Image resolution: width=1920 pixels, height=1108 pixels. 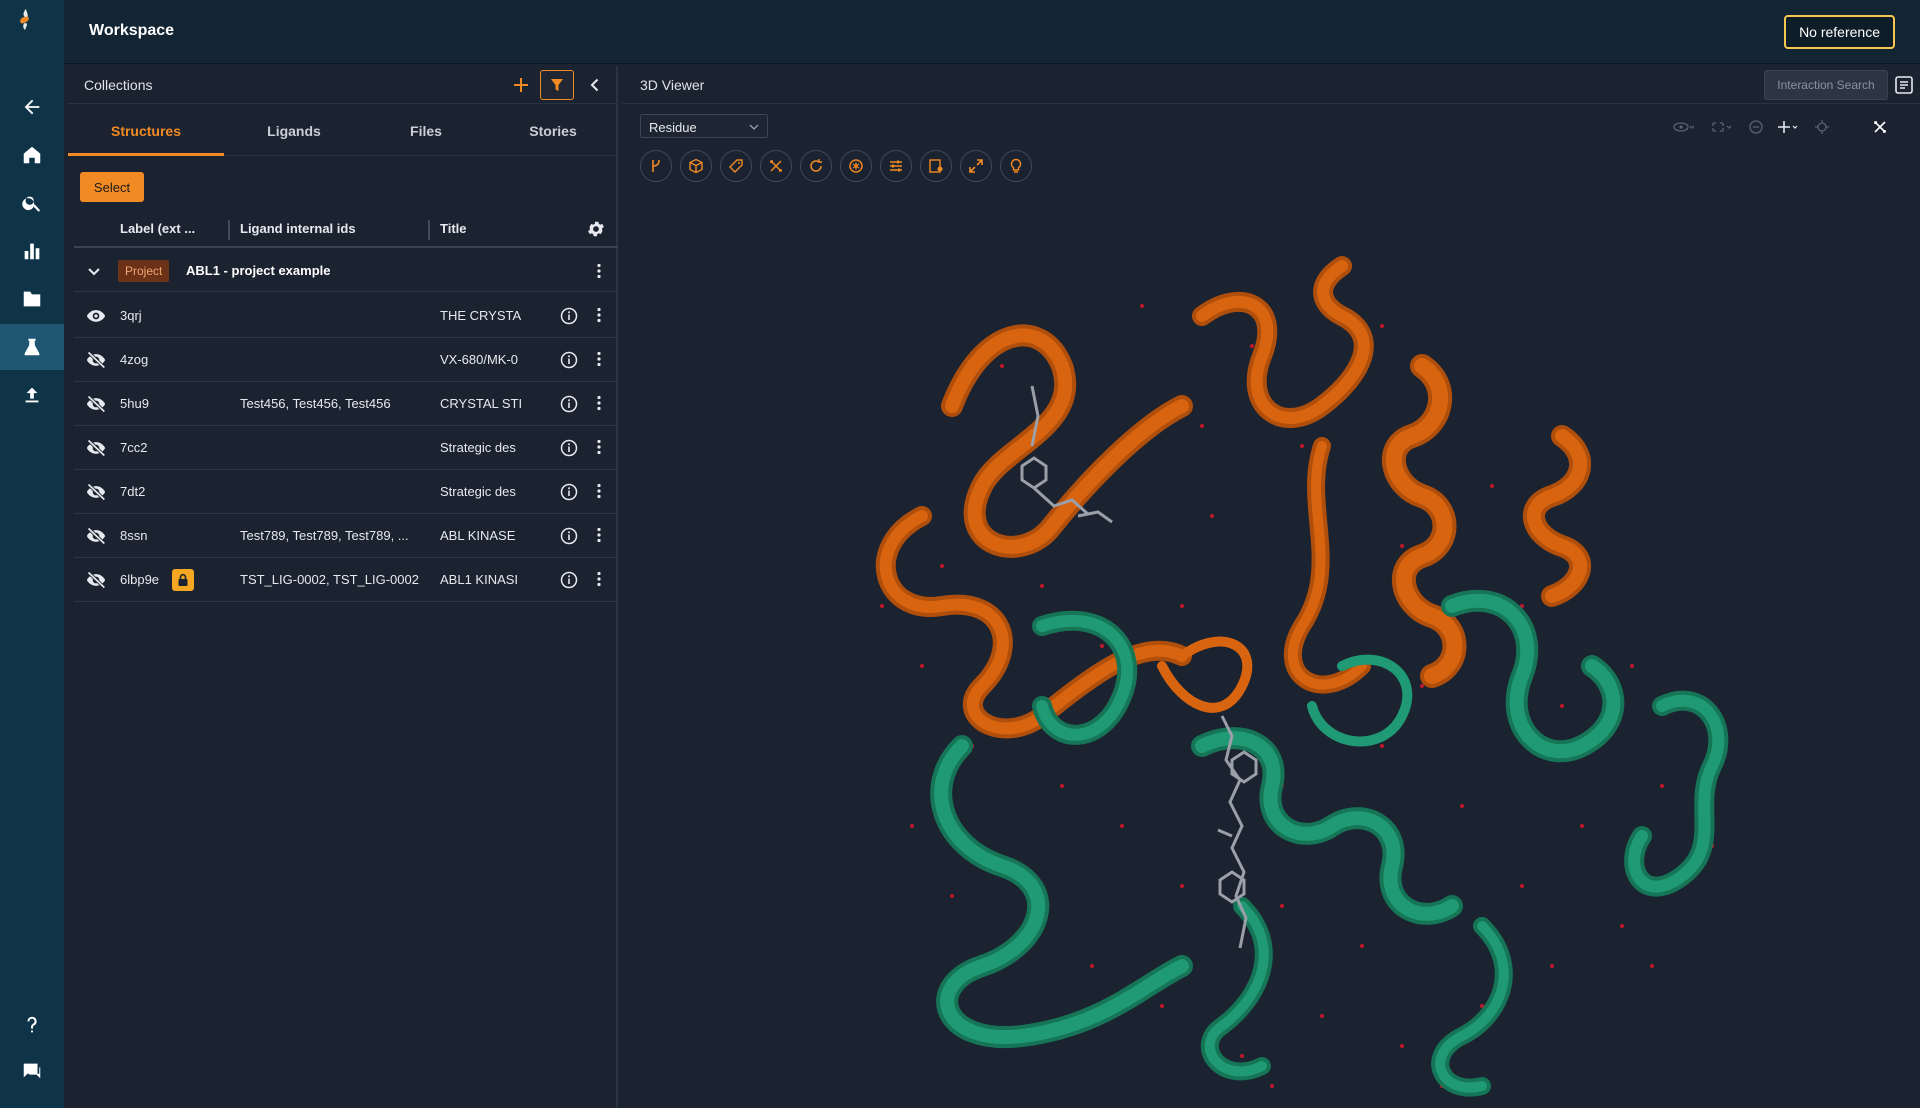 What do you see at coordinates (1756, 127) in the screenshot?
I see `zoom-out-button` at bounding box center [1756, 127].